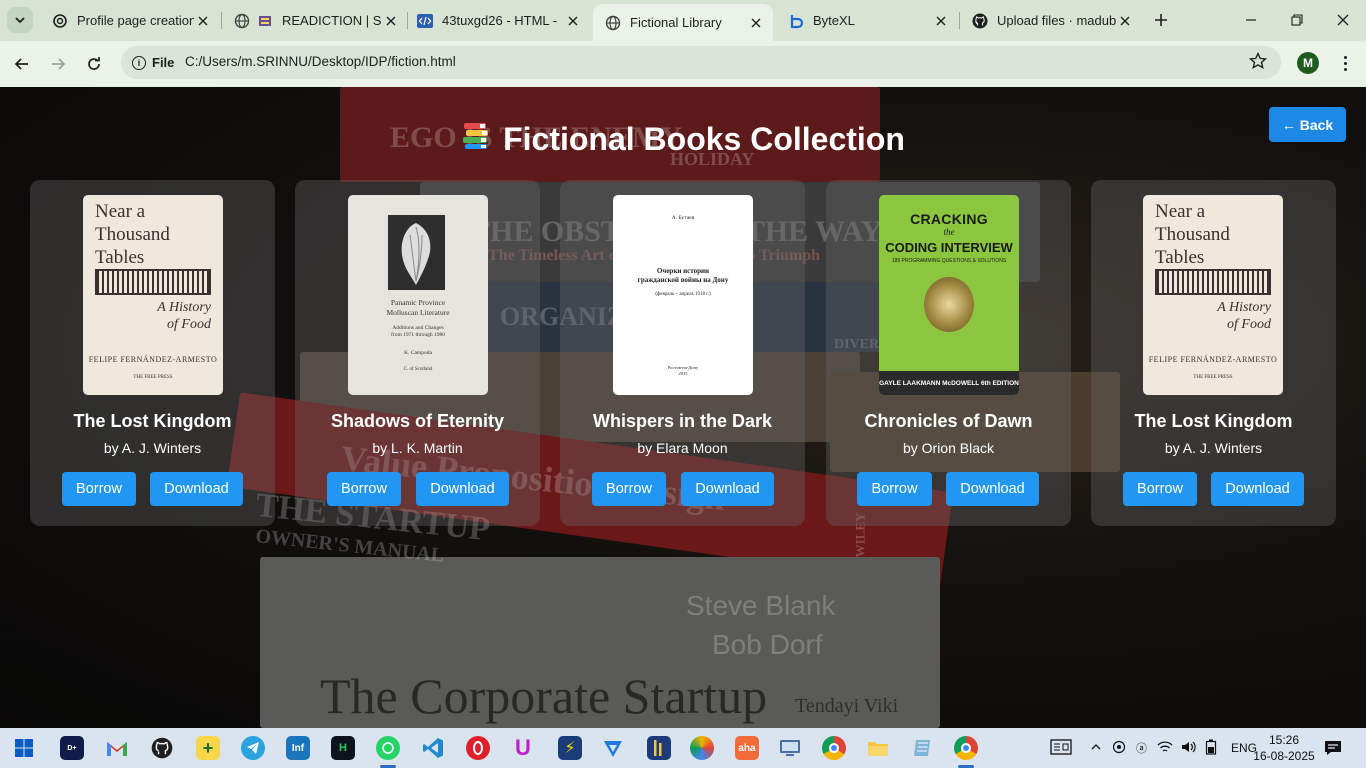  I want to click on app-yellow-icon: ⚡, so click(570, 748).